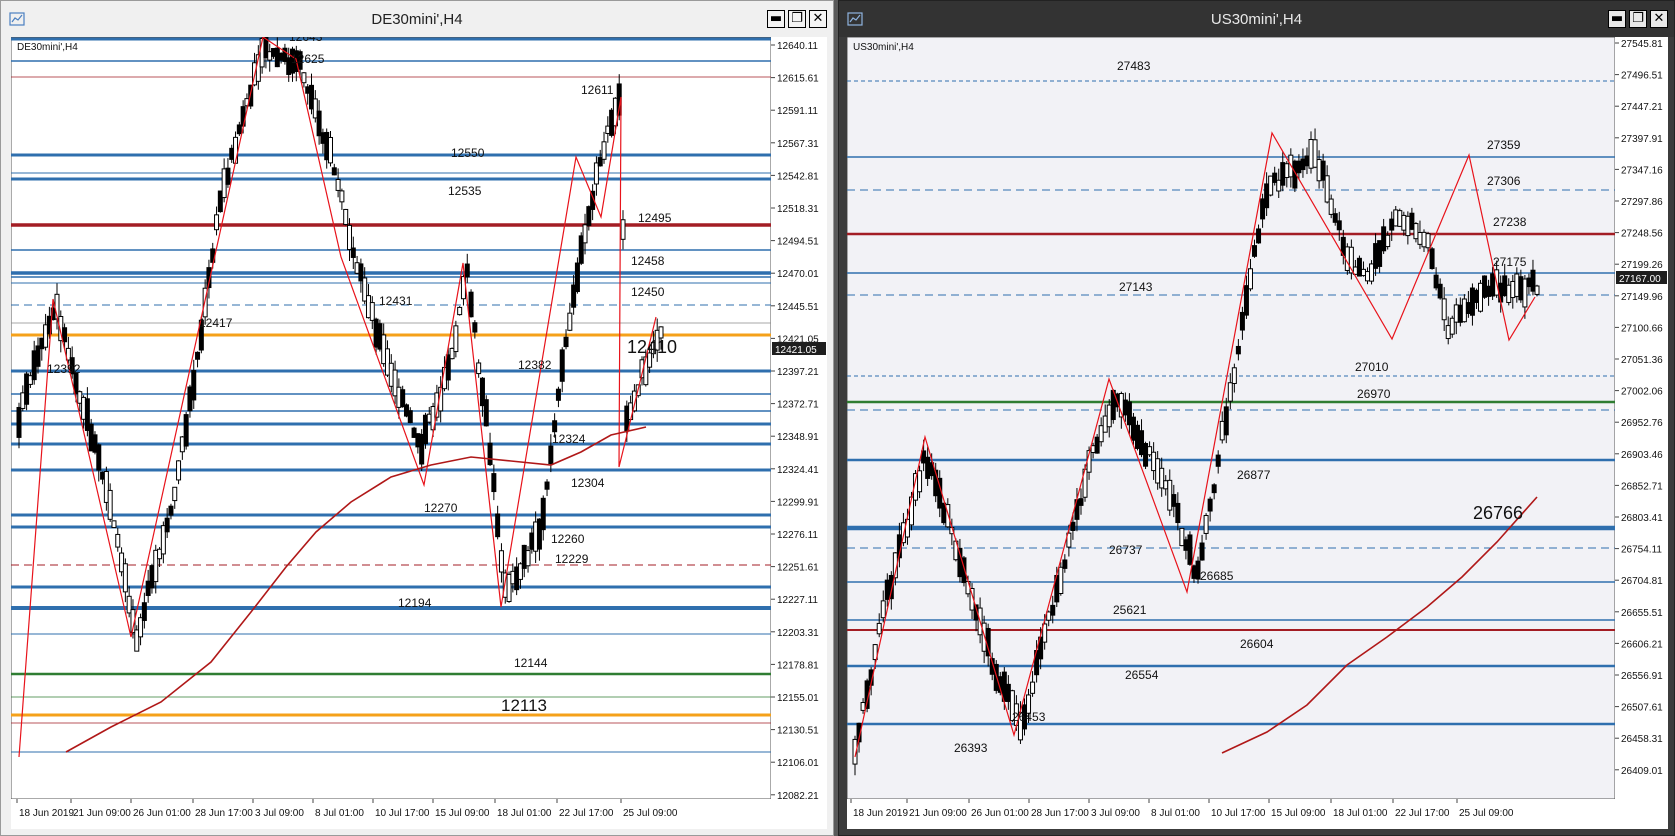 The height and width of the screenshot is (836, 1675). Describe the element at coordinates (535, 365) in the screenshot. I see `level-label: 12382` at that location.